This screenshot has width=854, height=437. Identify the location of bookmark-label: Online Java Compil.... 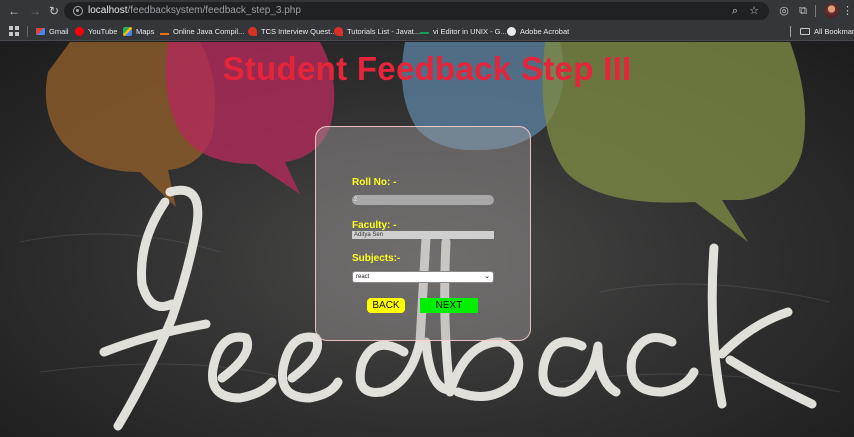
(209, 31).